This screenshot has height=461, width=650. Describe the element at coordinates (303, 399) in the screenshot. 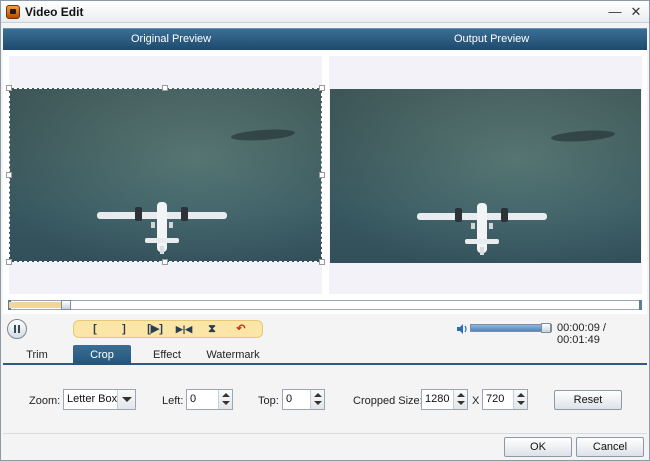

I see `top-stepper: 0` at that location.